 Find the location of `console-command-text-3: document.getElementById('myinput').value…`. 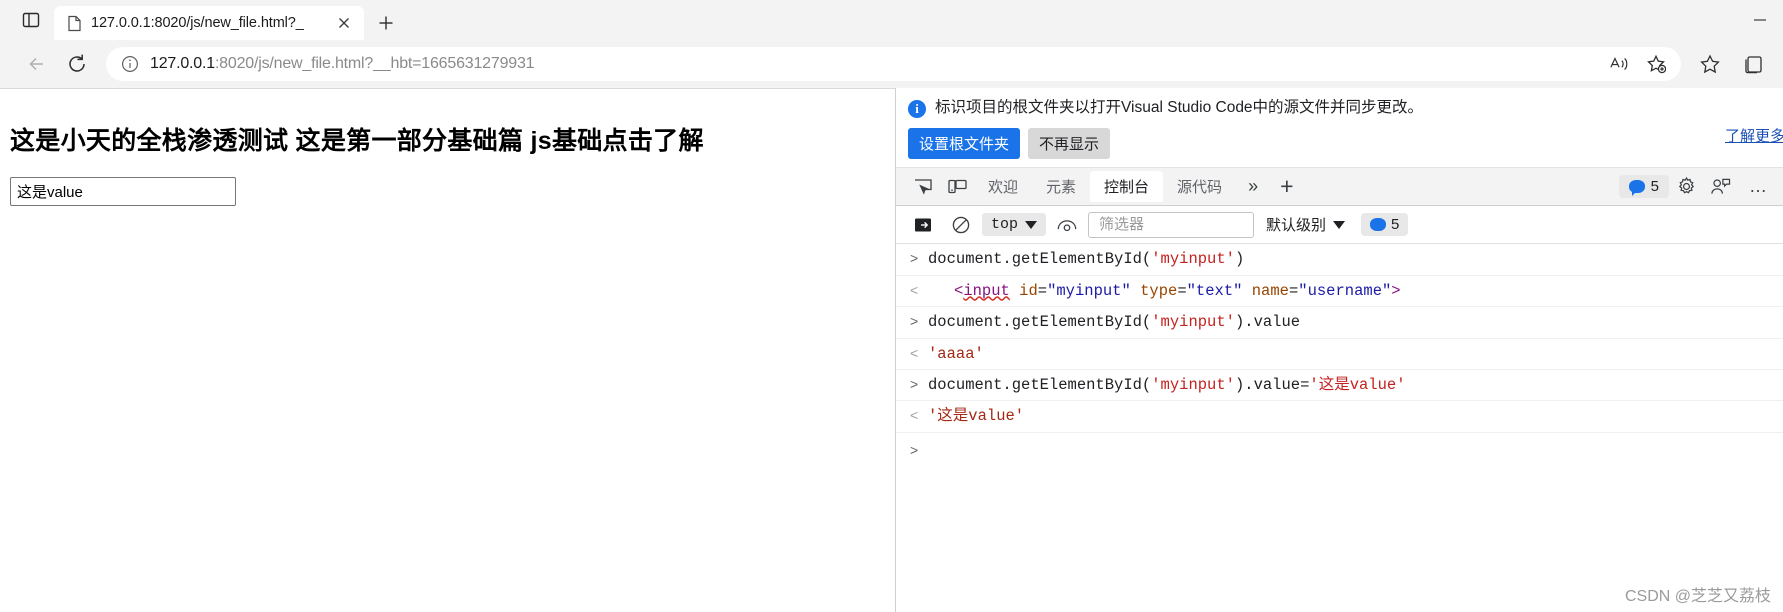

console-command-text-3: document.getElementById('myinput').value… is located at coordinates (1351, 385).